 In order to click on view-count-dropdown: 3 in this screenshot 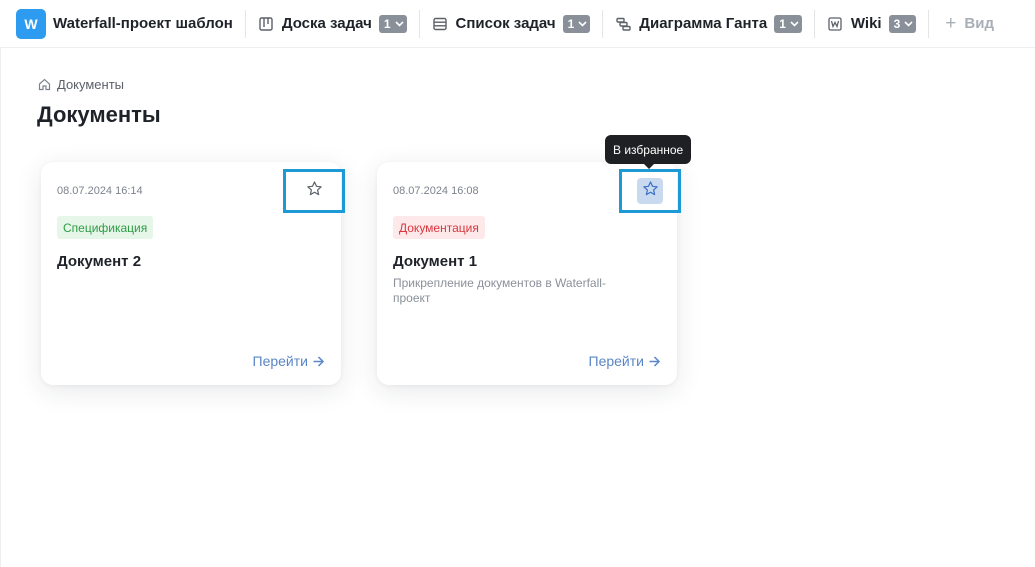, I will do `click(902, 23)`.